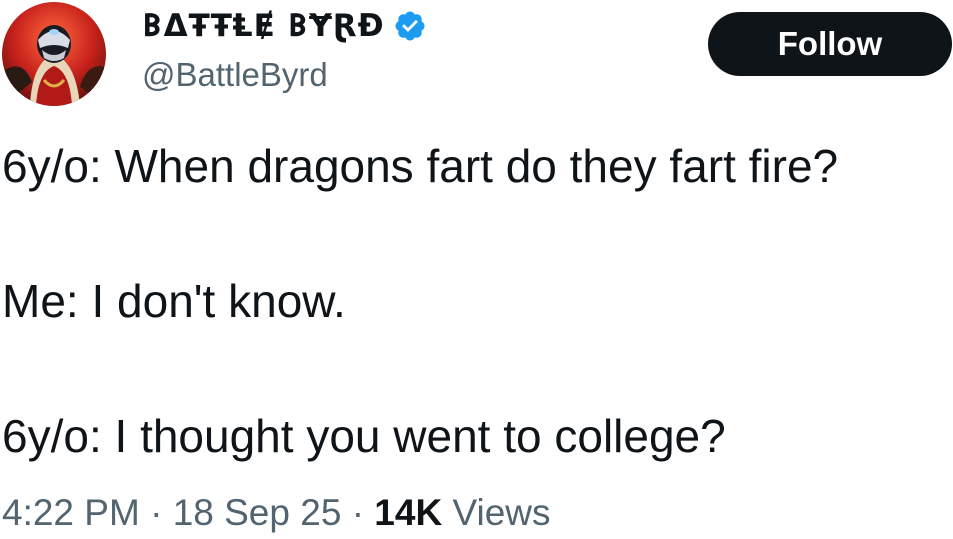 Image resolution: width=953 pixels, height=539 pixels. Describe the element at coordinates (263, 26) in the screenshot. I see `author-display-name: 𐌁ΔŦŦⱠɆ 𐌁ɎⱤĐ` at that location.